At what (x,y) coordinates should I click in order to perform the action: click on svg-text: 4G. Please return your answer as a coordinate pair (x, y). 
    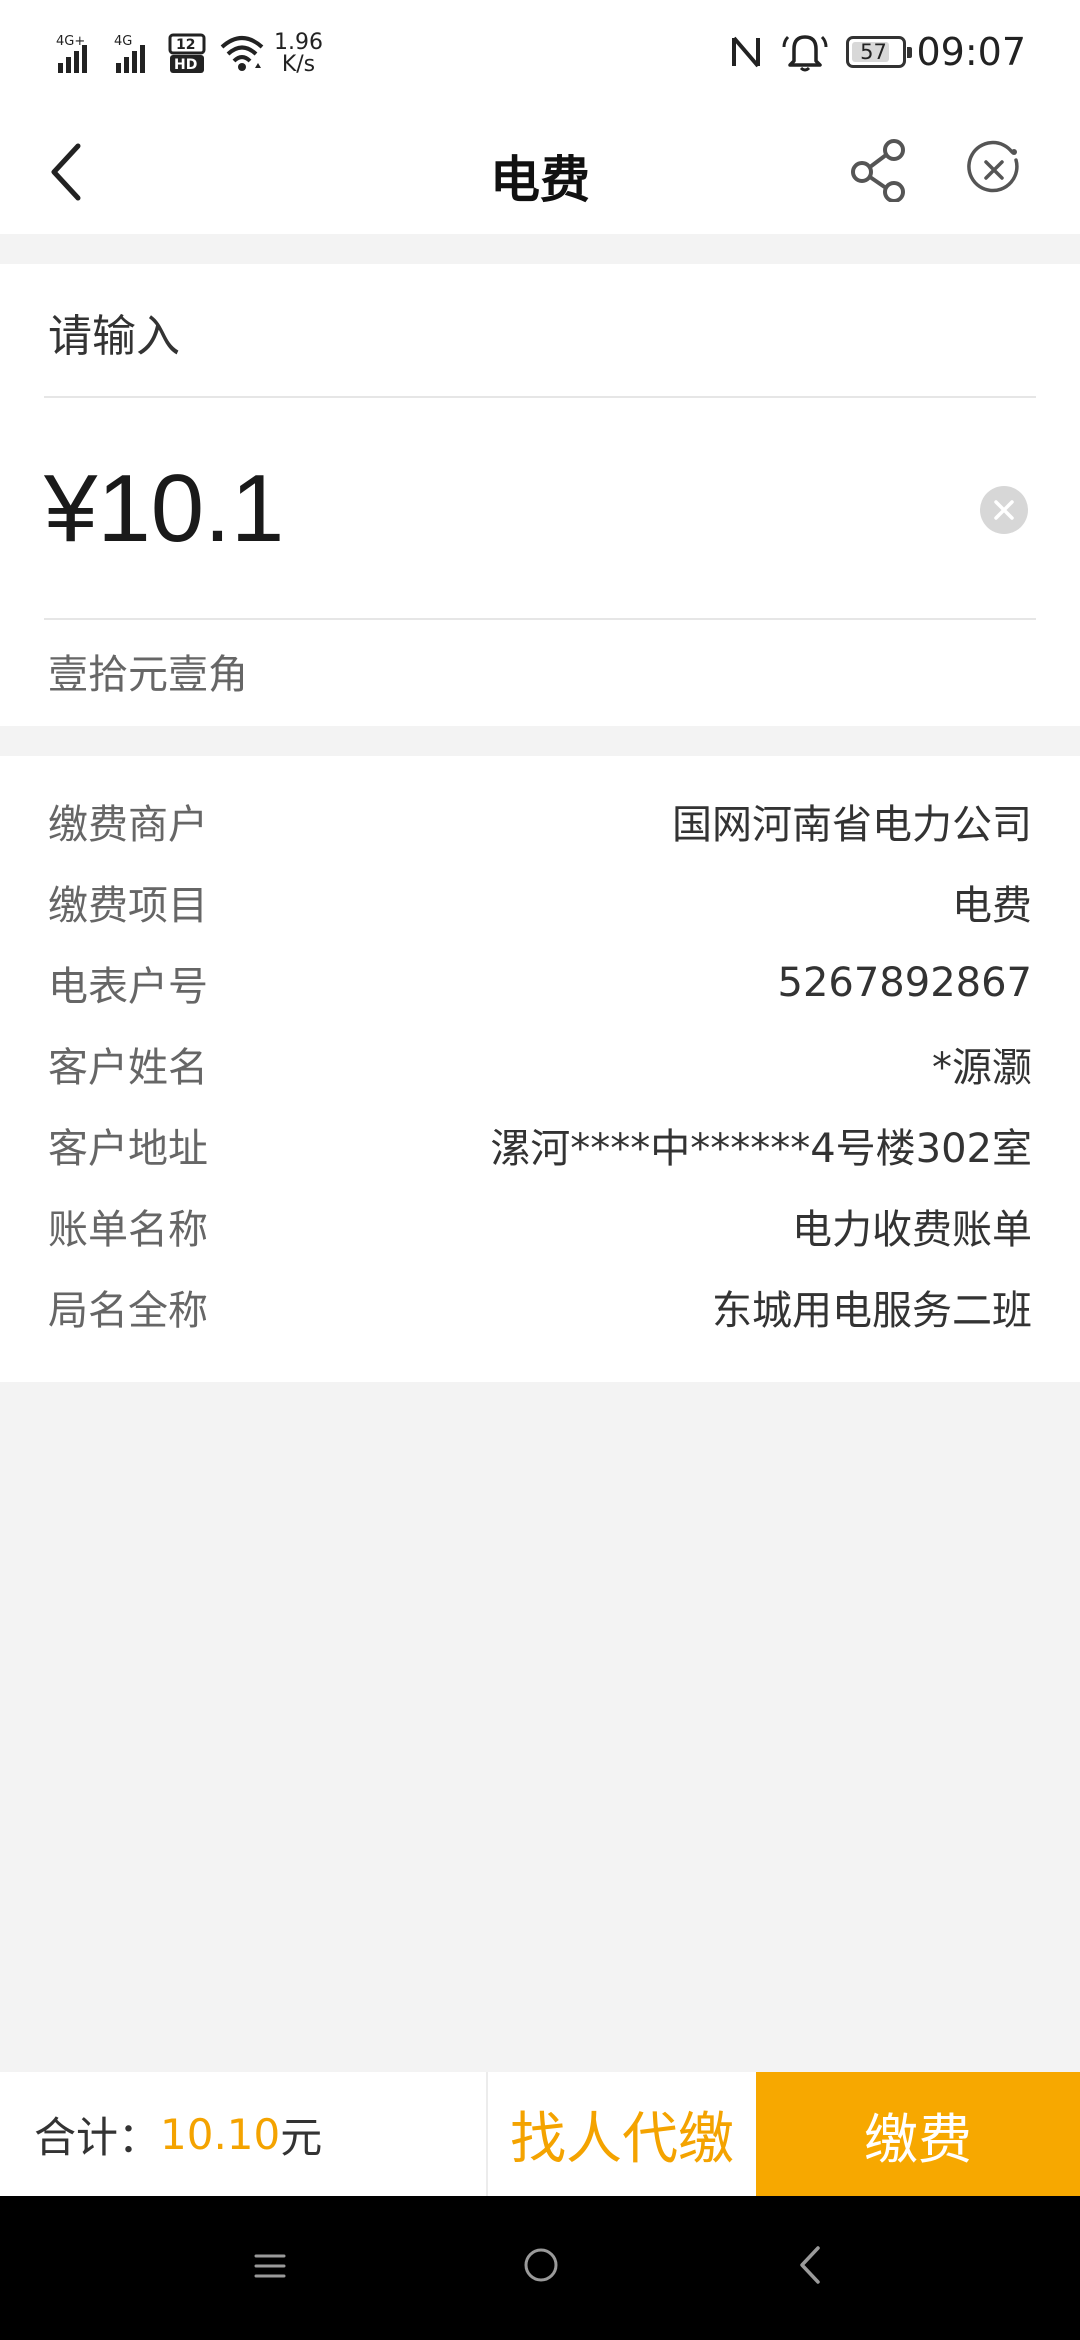
    Looking at the image, I should click on (123, 41).